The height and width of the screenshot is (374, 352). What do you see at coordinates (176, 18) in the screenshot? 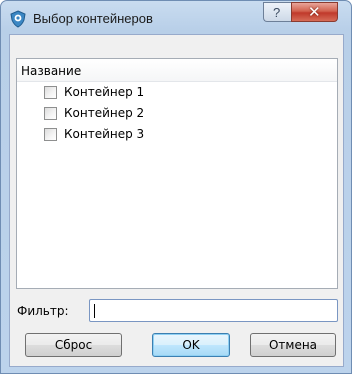
I see `title-bar: Выбор контейнеров ? ✕` at bounding box center [176, 18].